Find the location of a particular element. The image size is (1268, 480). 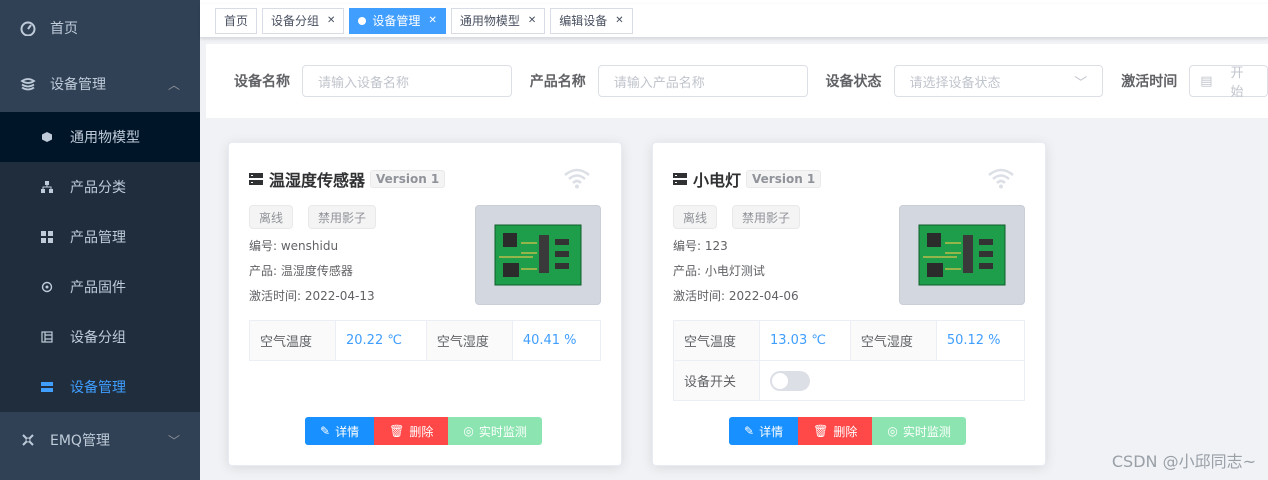

sidebar-item-label: 产品固件 is located at coordinates (98, 288).